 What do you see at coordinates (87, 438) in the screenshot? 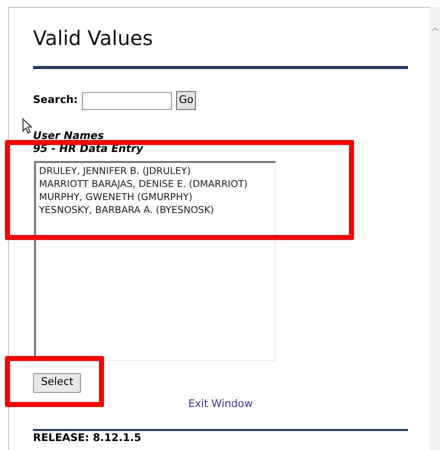
I see `release-label: RELEASE: 8.12.1.5` at bounding box center [87, 438].